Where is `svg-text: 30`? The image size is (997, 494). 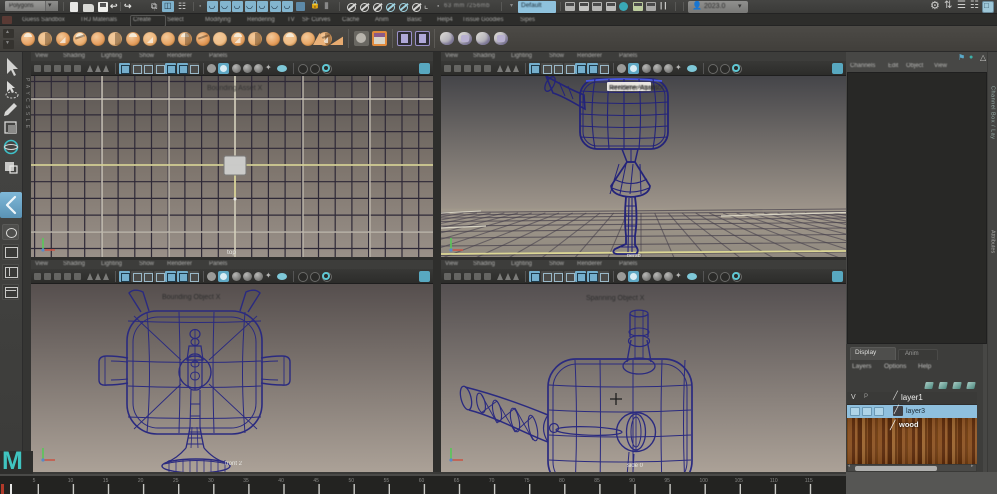
svg-text: 30 is located at coordinates (211, 481).